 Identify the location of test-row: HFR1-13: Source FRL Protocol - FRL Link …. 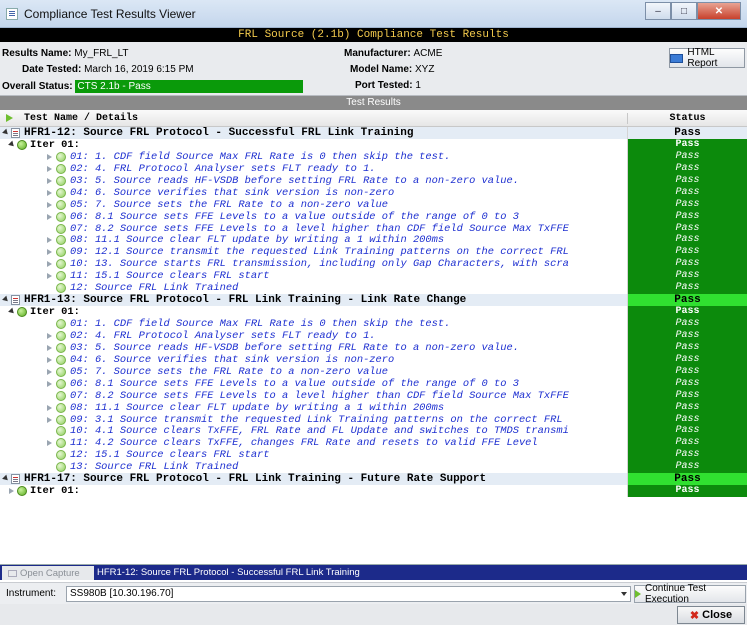
(373, 300).